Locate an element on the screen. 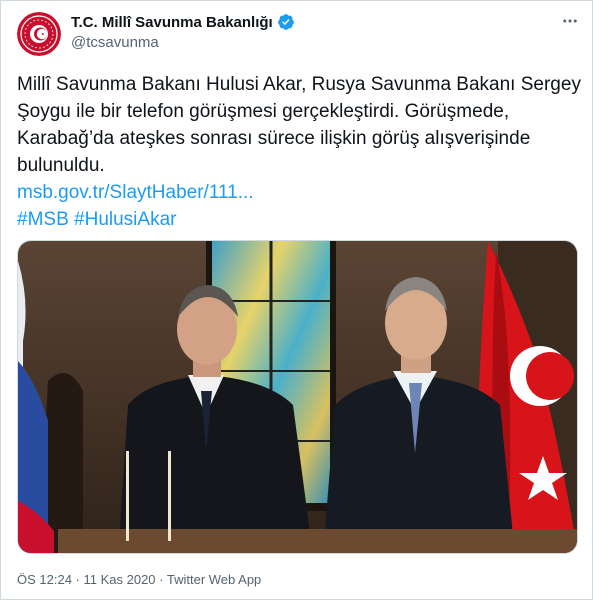 This screenshot has height=600, width=593. account-handle: @tcsavunma is located at coordinates (115, 42).